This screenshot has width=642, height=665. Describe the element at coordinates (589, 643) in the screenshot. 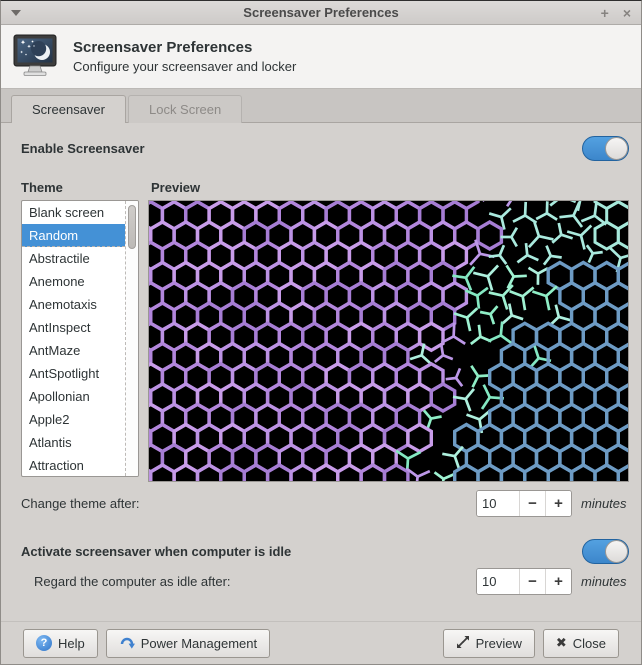

I see `close-button-label: Close` at that location.